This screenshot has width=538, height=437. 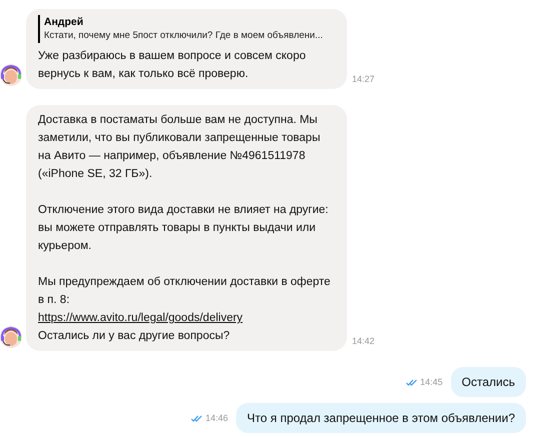 I want to click on message-text: Уже разбираюсь в вашем вопросе и совсем скоро вернусь к вам, как только всё проверю., so click(x=172, y=65).